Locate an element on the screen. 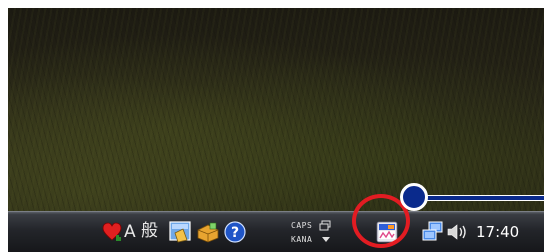 This screenshot has width=544, height=252. kana-indicator: KANA is located at coordinates (302, 239).